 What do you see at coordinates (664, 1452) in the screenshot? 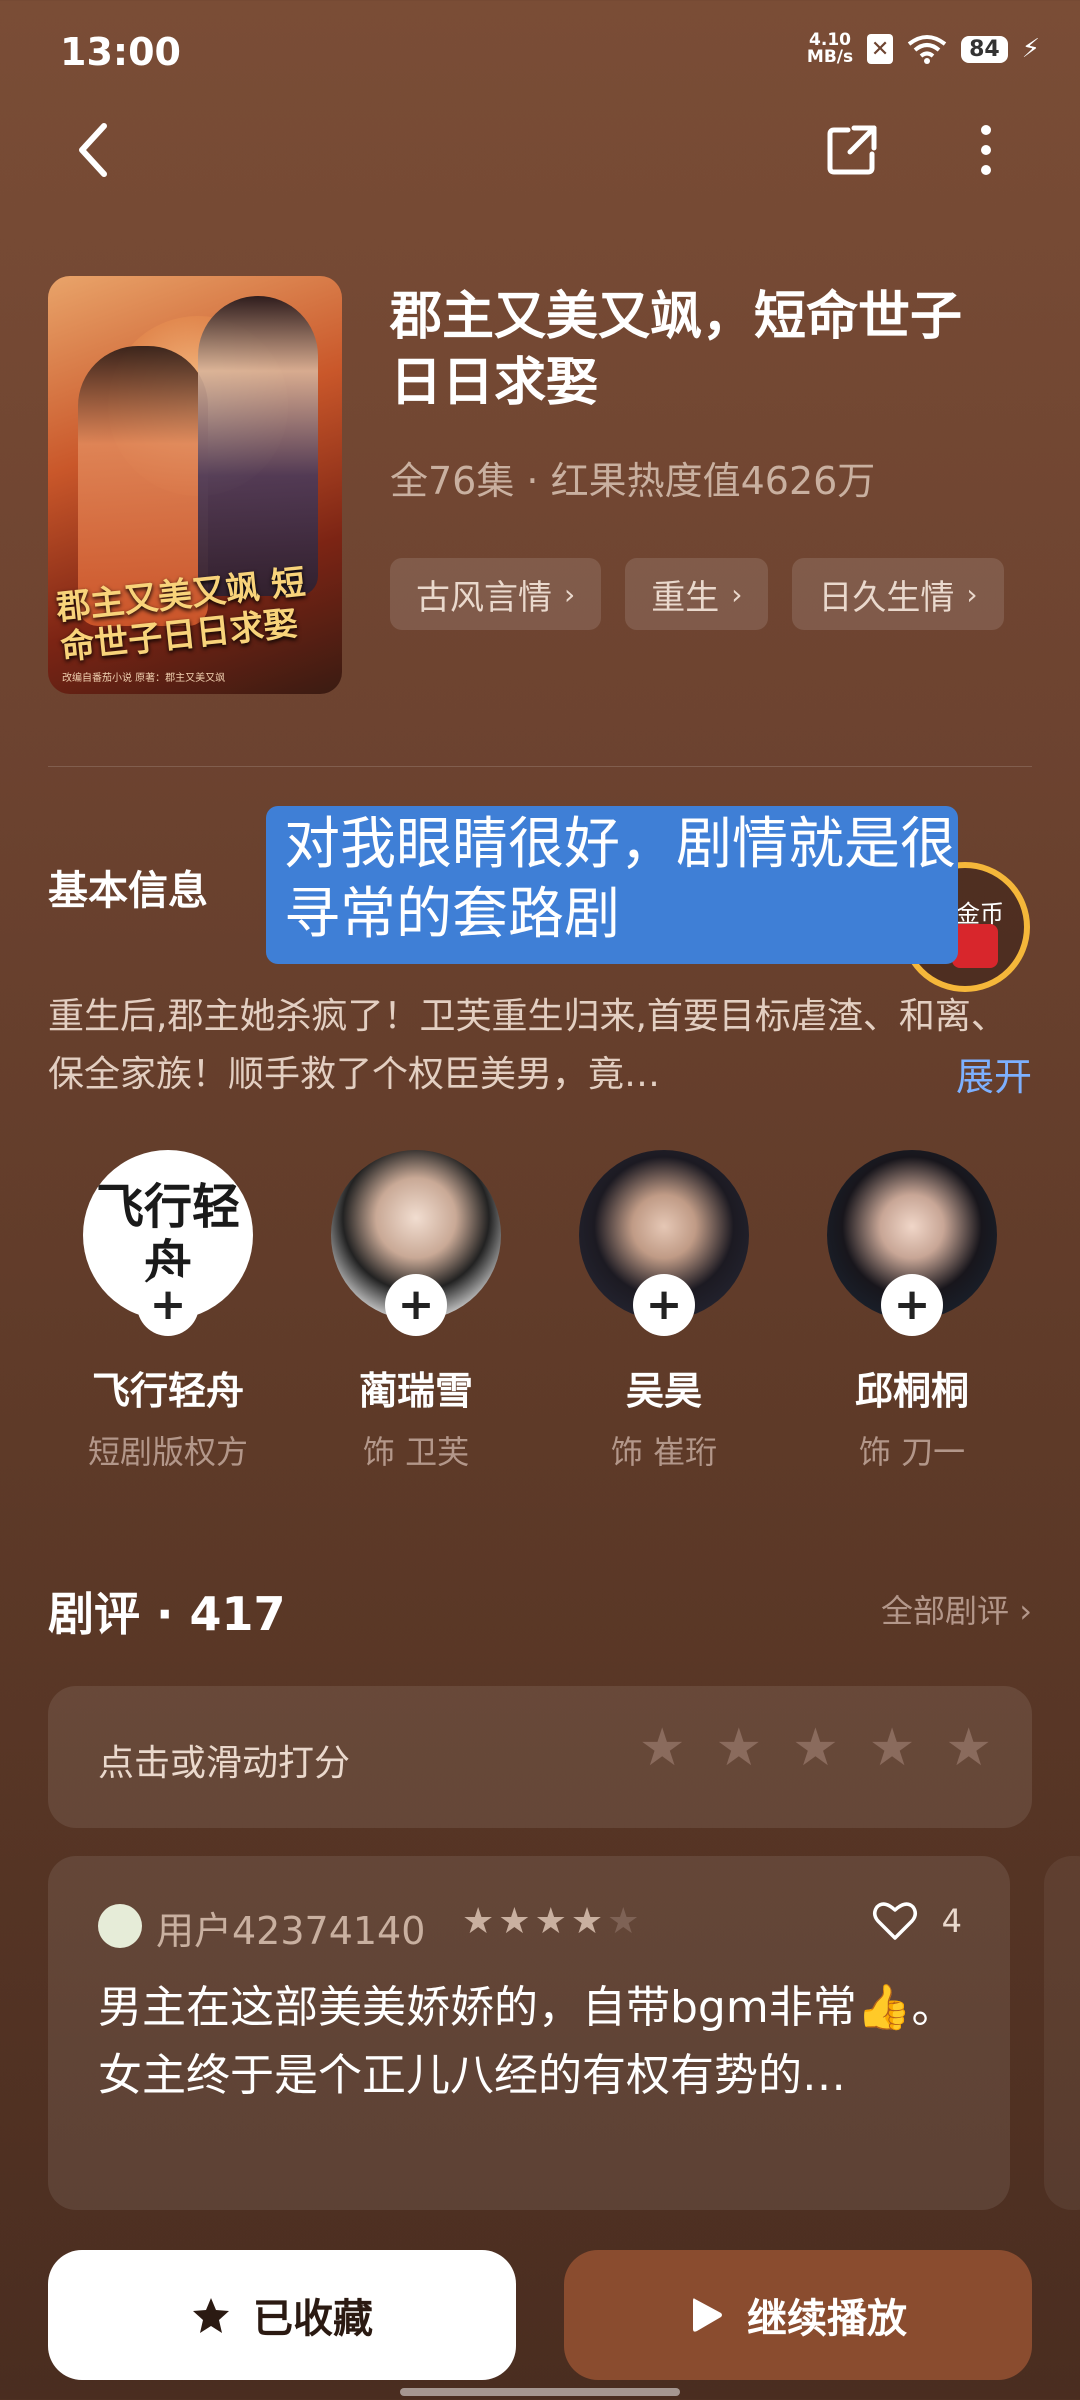
I see `cast-role: 饰 崔珩` at bounding box center [664, 1452].